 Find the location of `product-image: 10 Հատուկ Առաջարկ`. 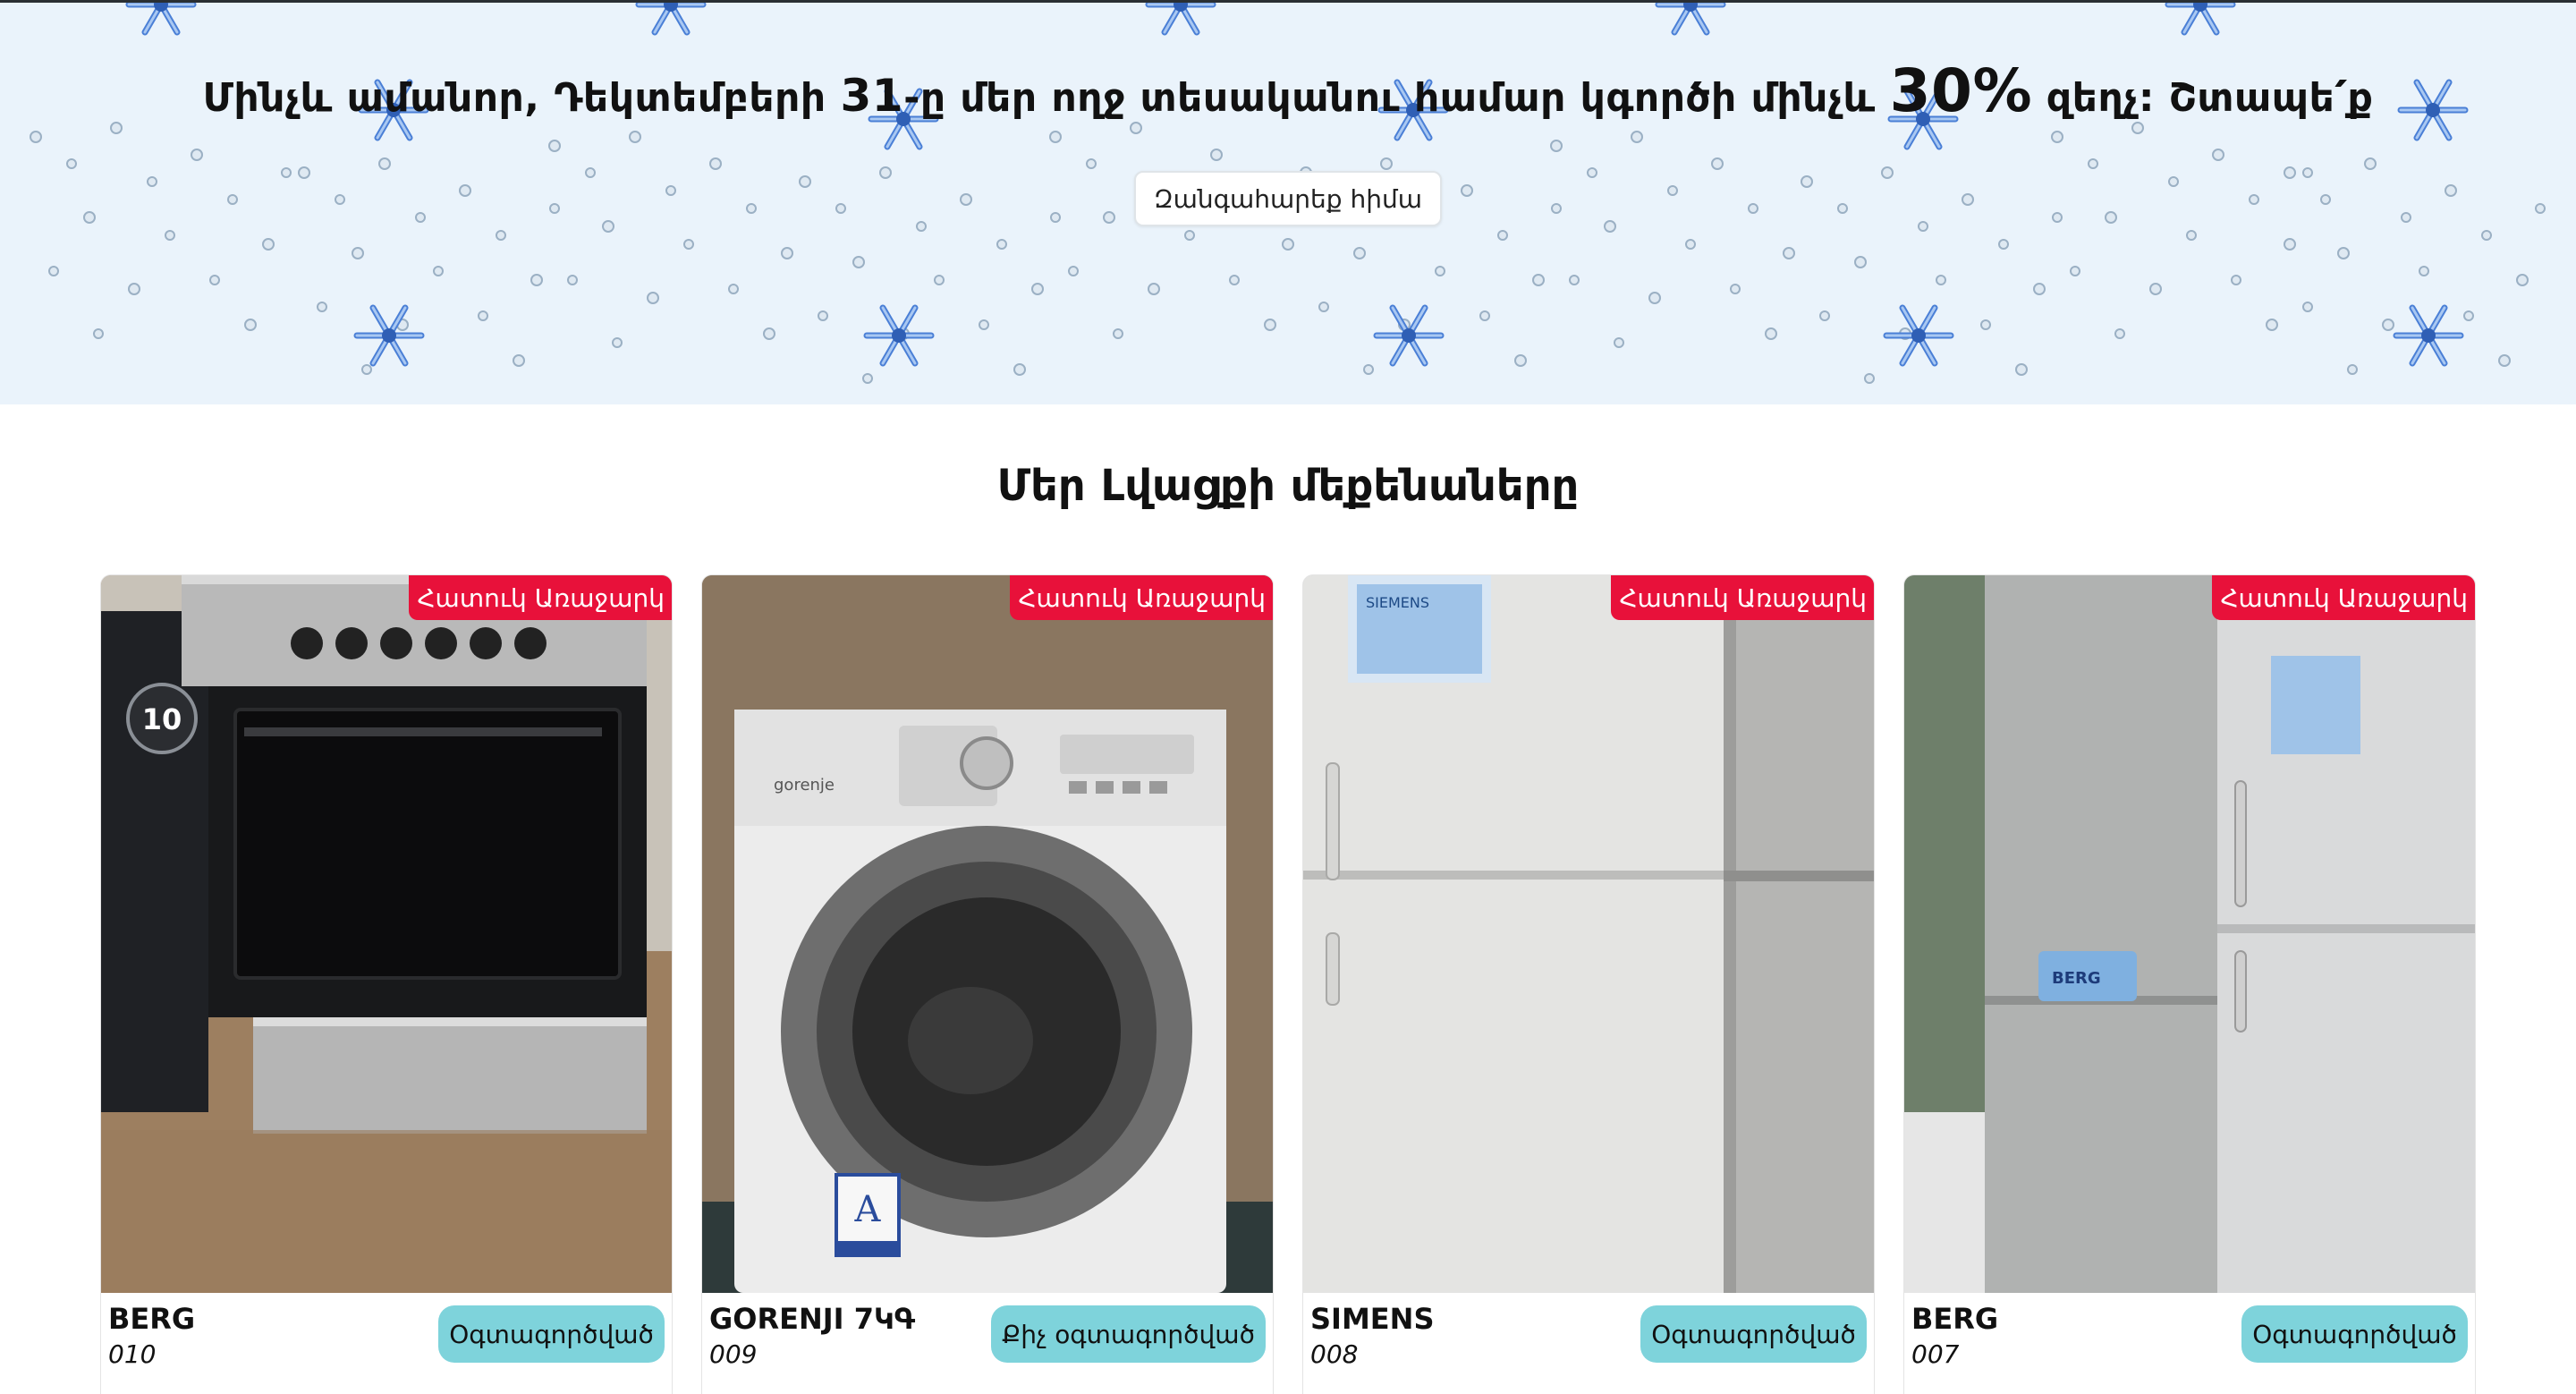

product-image: 10 Հատուկ Առաջարկ is located at coordinates (386, 934).